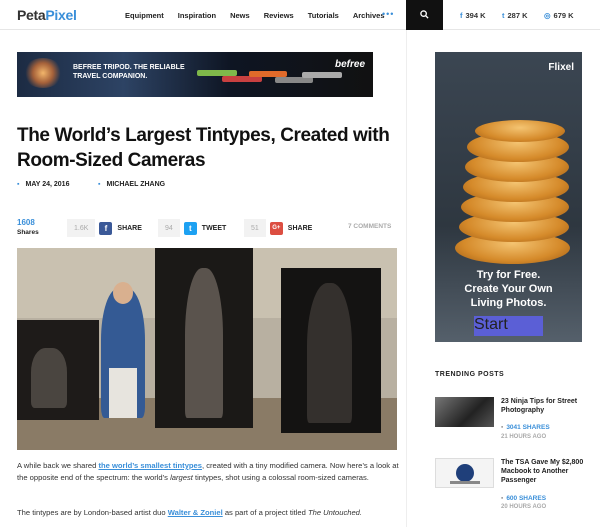 This screenshot has height=527, width=600. I want to click on banner-brand-logo: befree, so click(349, 64).